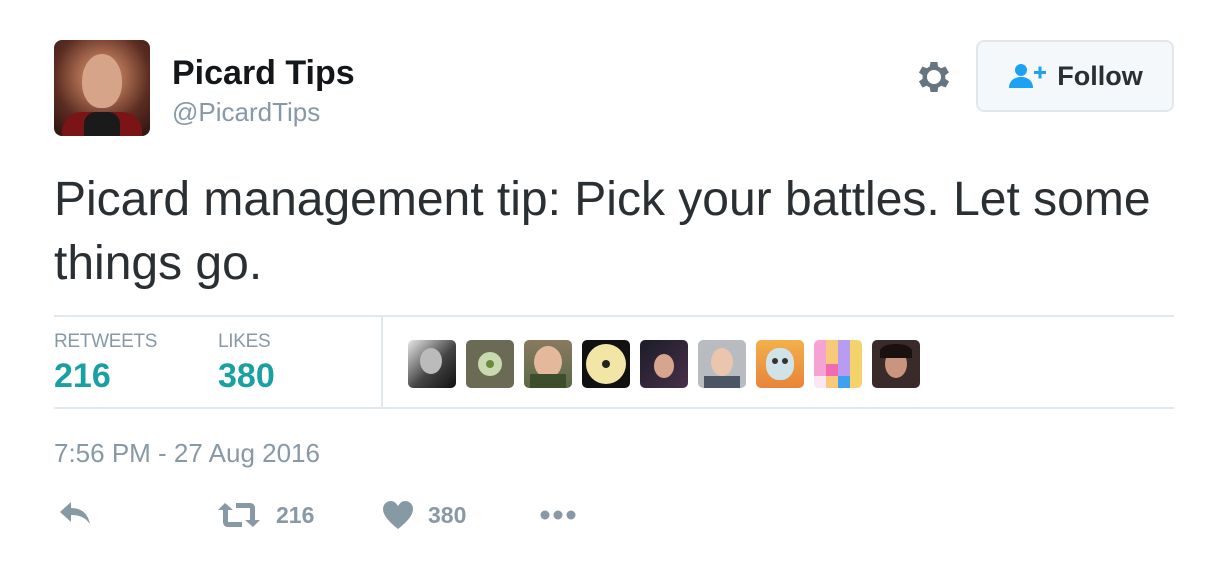 Image resolution: width=1222 pixels, height=580 pixels. I want to click on avatar-collar, so click(102, 124).